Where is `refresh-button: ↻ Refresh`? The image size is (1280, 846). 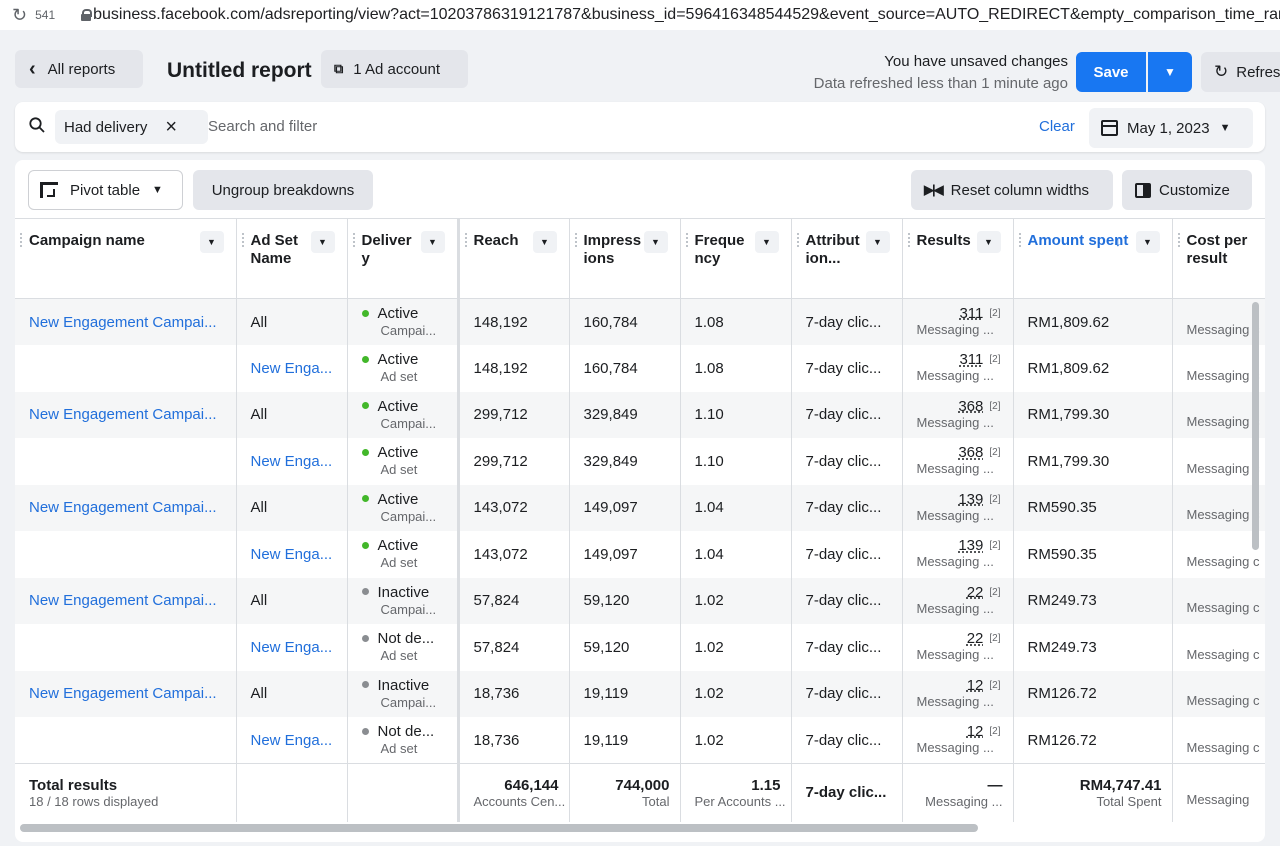
refresh-button: ↻ Refresh is located at coordinates (1240, 72).